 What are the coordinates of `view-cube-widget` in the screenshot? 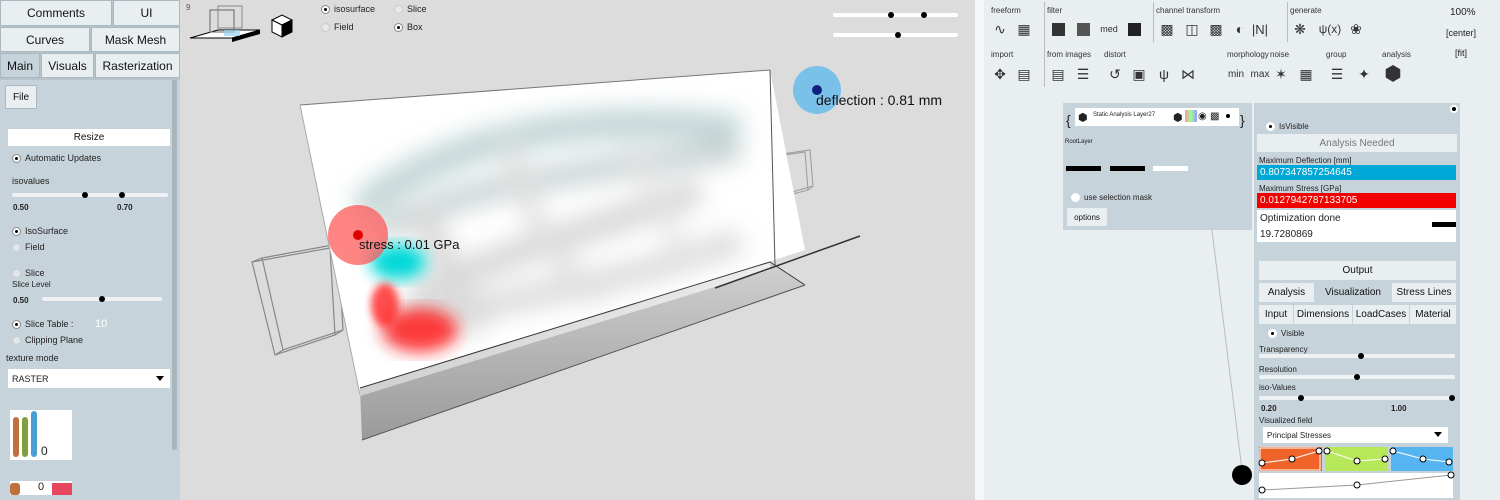 It's located at (225, 23).